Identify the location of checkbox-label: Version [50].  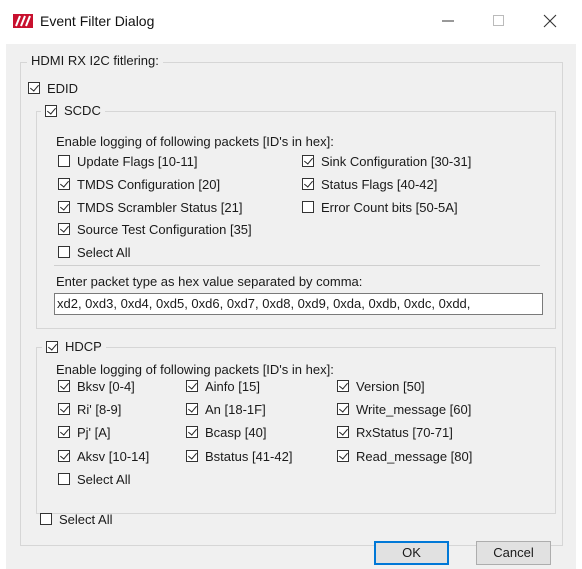
(390, 386).